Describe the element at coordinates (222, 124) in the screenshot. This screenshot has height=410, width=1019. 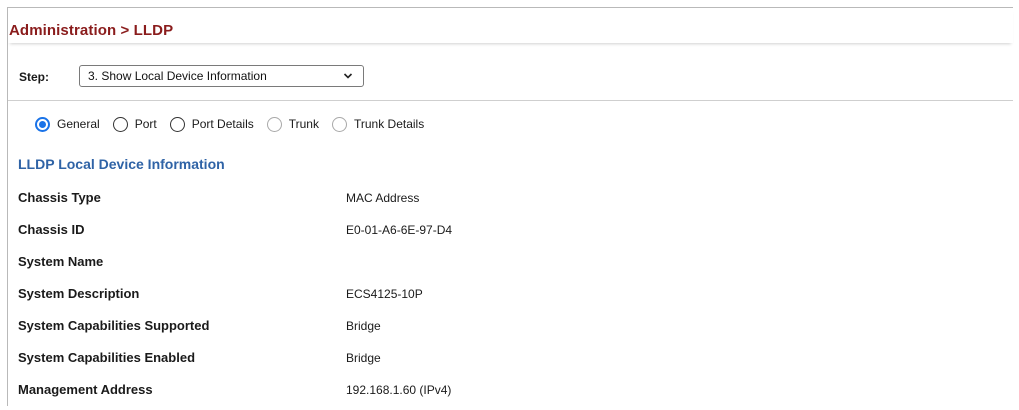
I see `radio-port-details-label: Port Details` at that location.